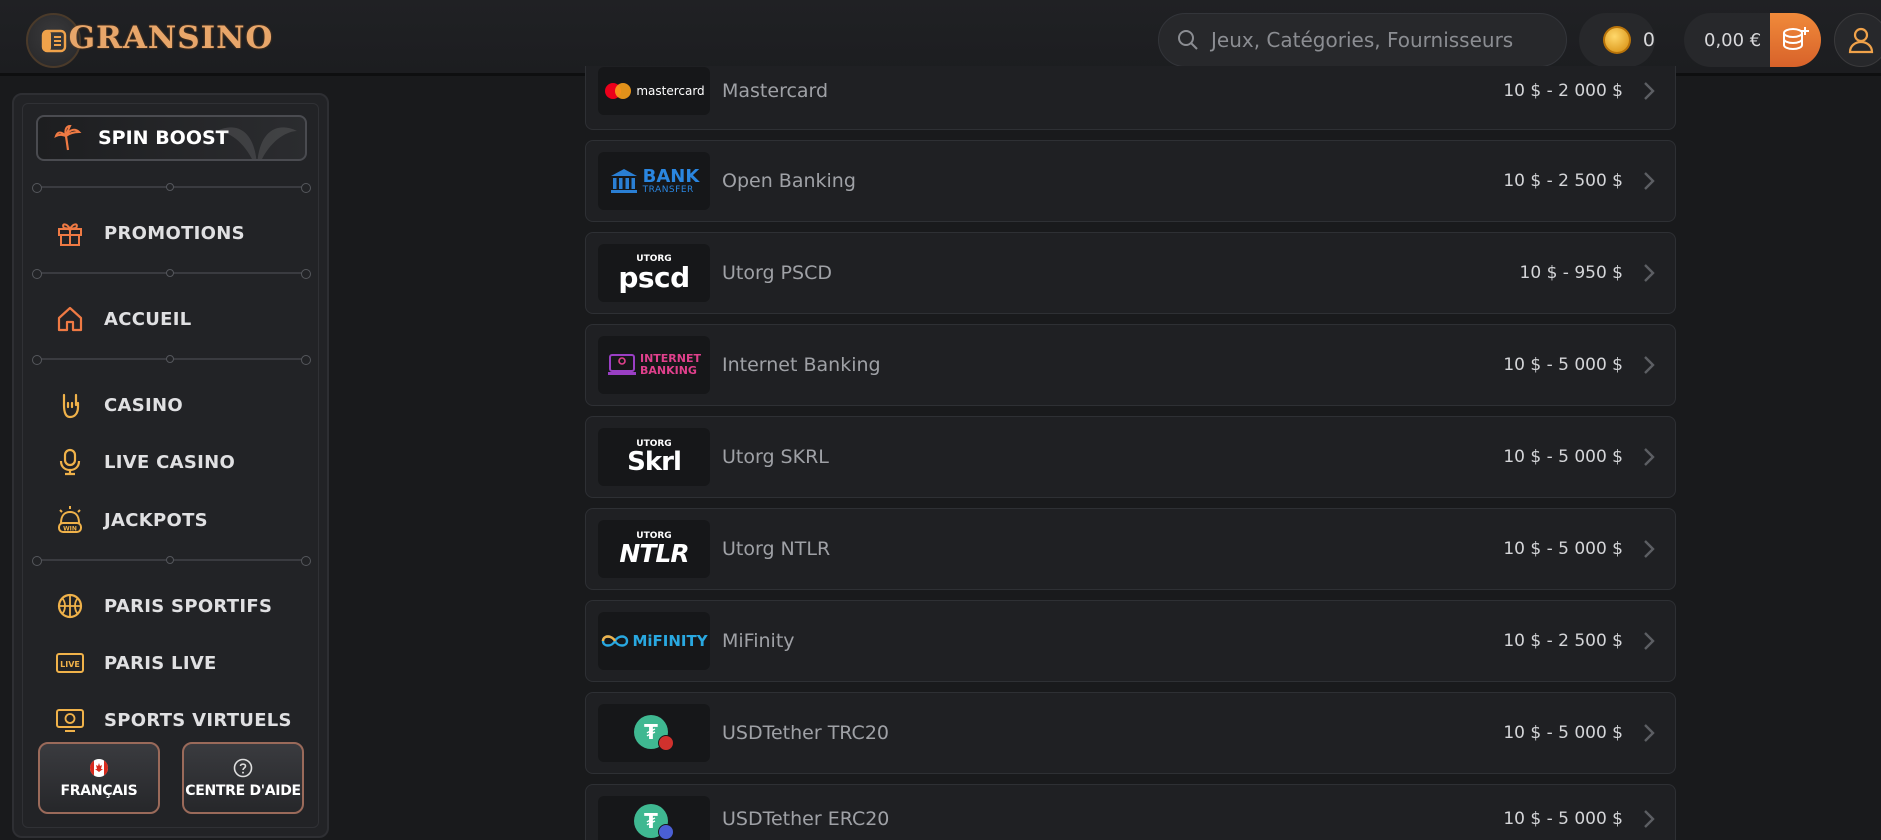  Describe the element at coordinates (806, 818) in the screenshot. I see `method-name: USDTether ERC20` at that location.